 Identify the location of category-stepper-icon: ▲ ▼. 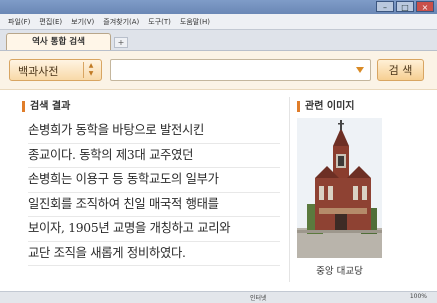
(90, 70).